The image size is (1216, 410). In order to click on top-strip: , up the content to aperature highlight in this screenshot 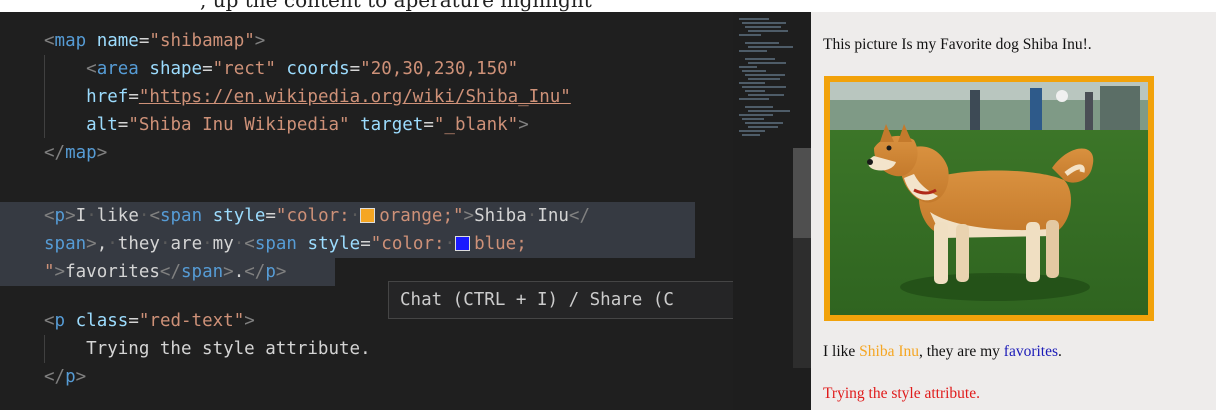, I will do `click(608, 6)`.